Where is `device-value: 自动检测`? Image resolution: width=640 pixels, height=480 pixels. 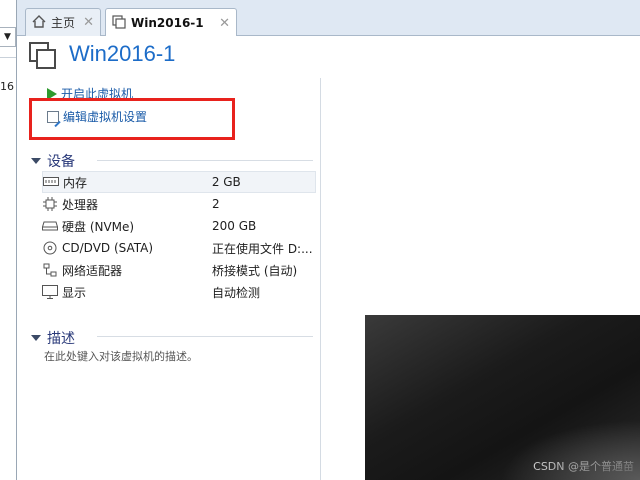
device-value: 自动检测 is located at coordinates (236, 292).